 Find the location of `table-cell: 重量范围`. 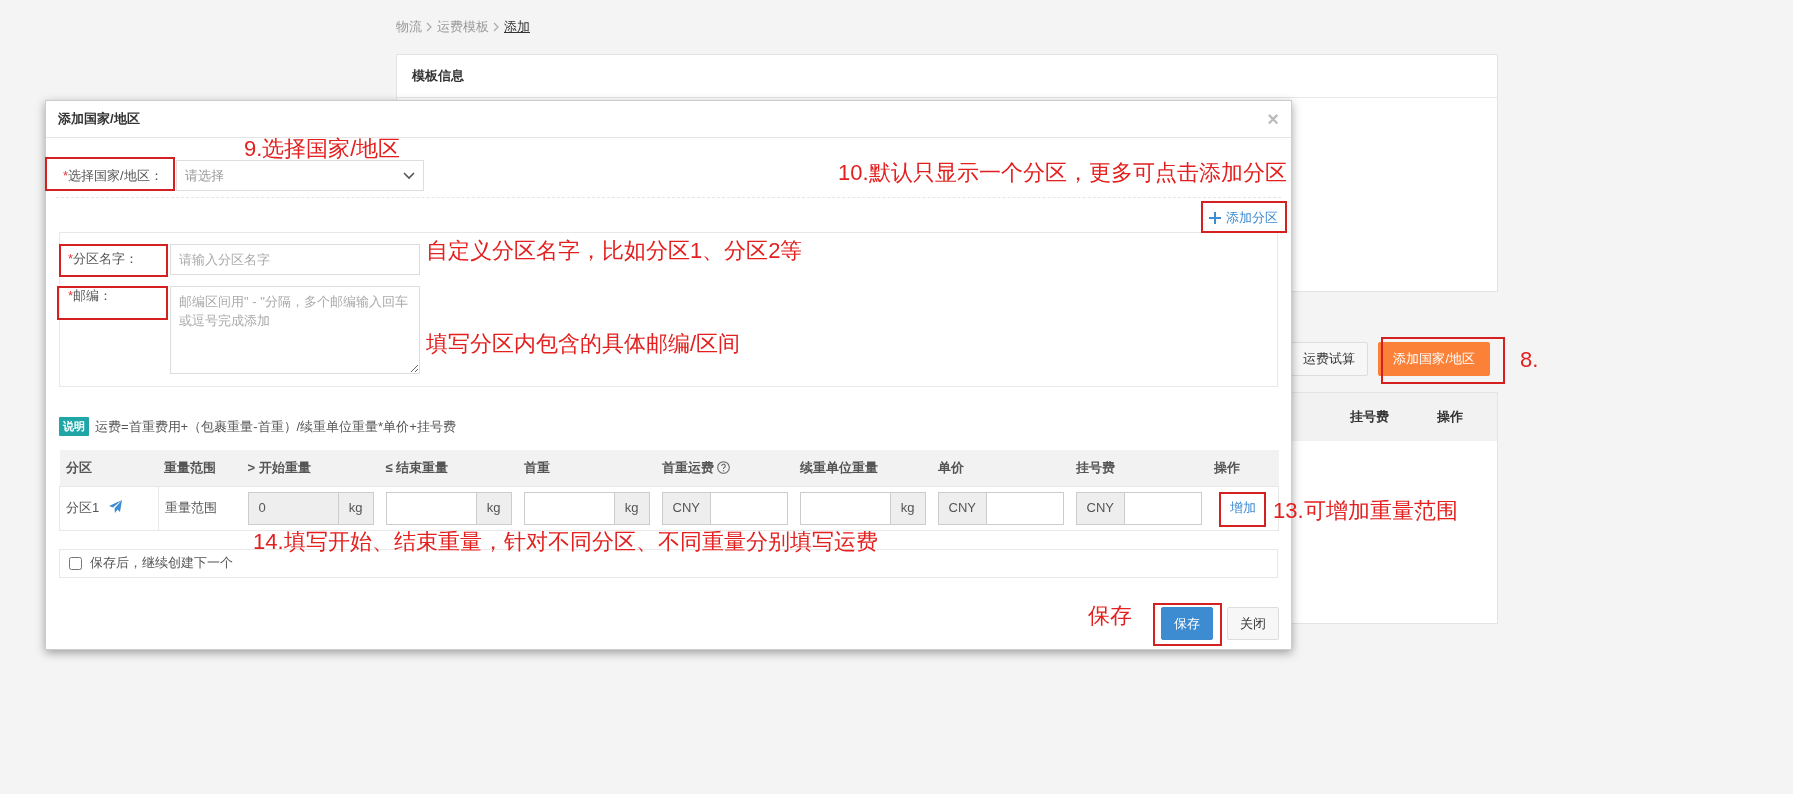

table-cell: 重量范围 is located at coordinates (200, 508).